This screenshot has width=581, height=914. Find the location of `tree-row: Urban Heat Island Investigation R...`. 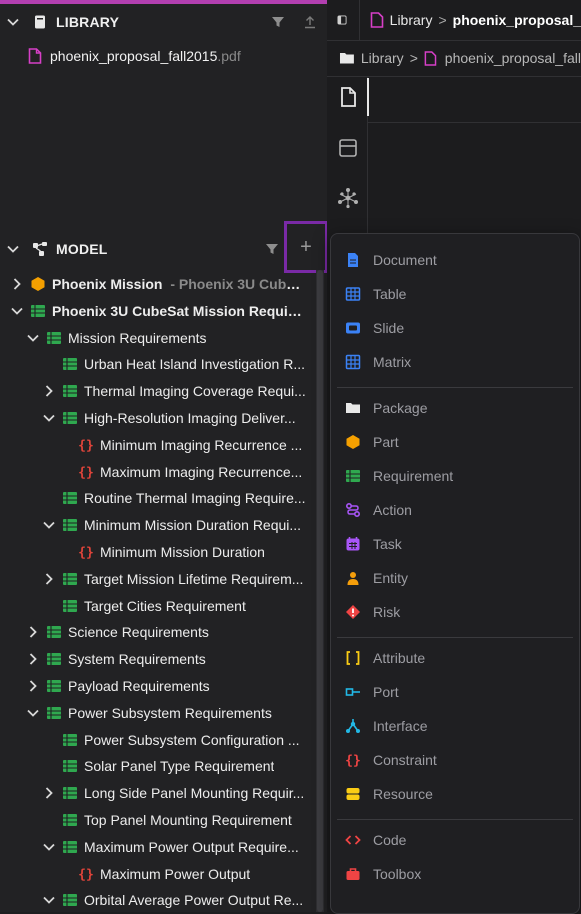

tree-row: Urban Heat Island Investigation R... is located at coordinates (174, 364).